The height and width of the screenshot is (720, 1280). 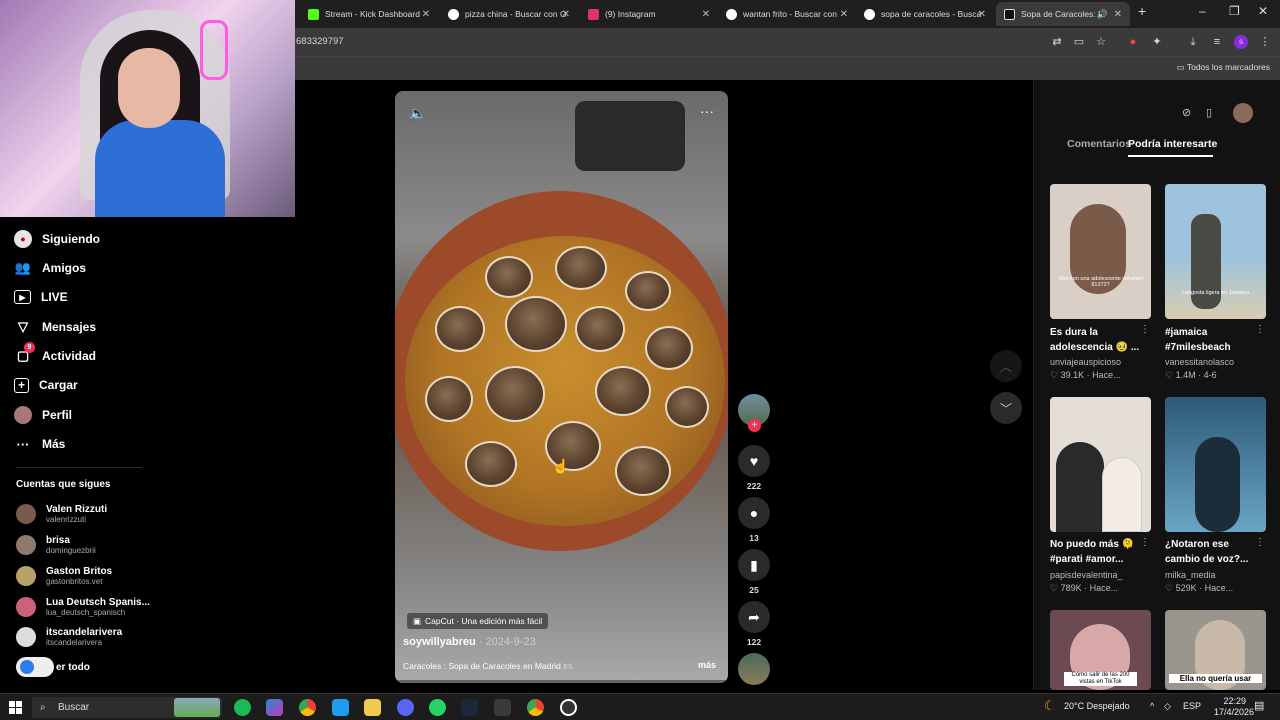 I want to click on extension-color-icon: ●, so click(x=1133, y=42).